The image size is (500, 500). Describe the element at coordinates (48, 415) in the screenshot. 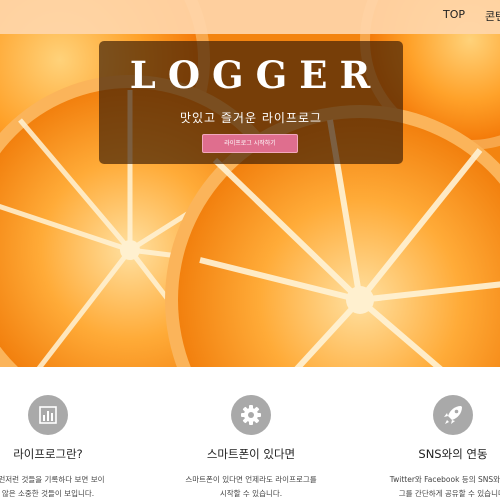

I see `bar-chart-icon` at that location.